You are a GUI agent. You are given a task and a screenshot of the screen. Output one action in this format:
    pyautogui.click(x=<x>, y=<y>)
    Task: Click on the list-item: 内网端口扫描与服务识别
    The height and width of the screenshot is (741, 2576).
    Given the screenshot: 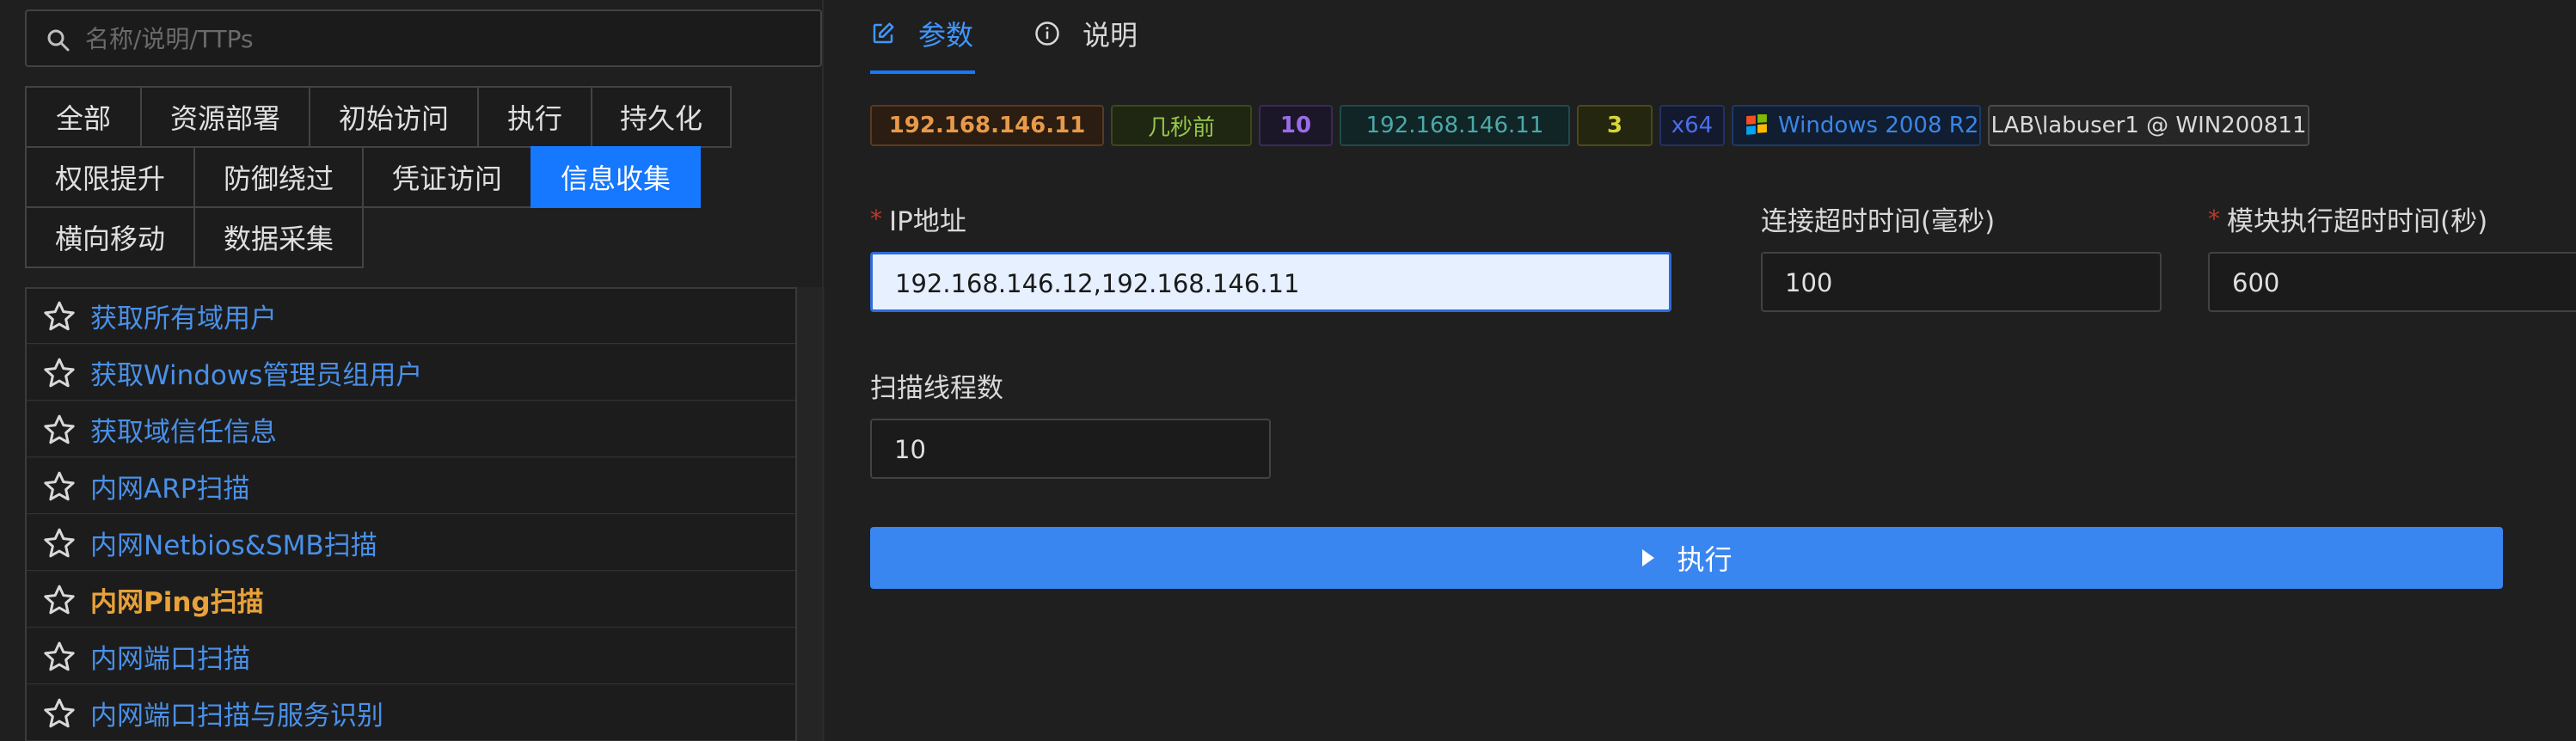 What is the action you would take?
    pyautogui.click(x=423, y=713)
    